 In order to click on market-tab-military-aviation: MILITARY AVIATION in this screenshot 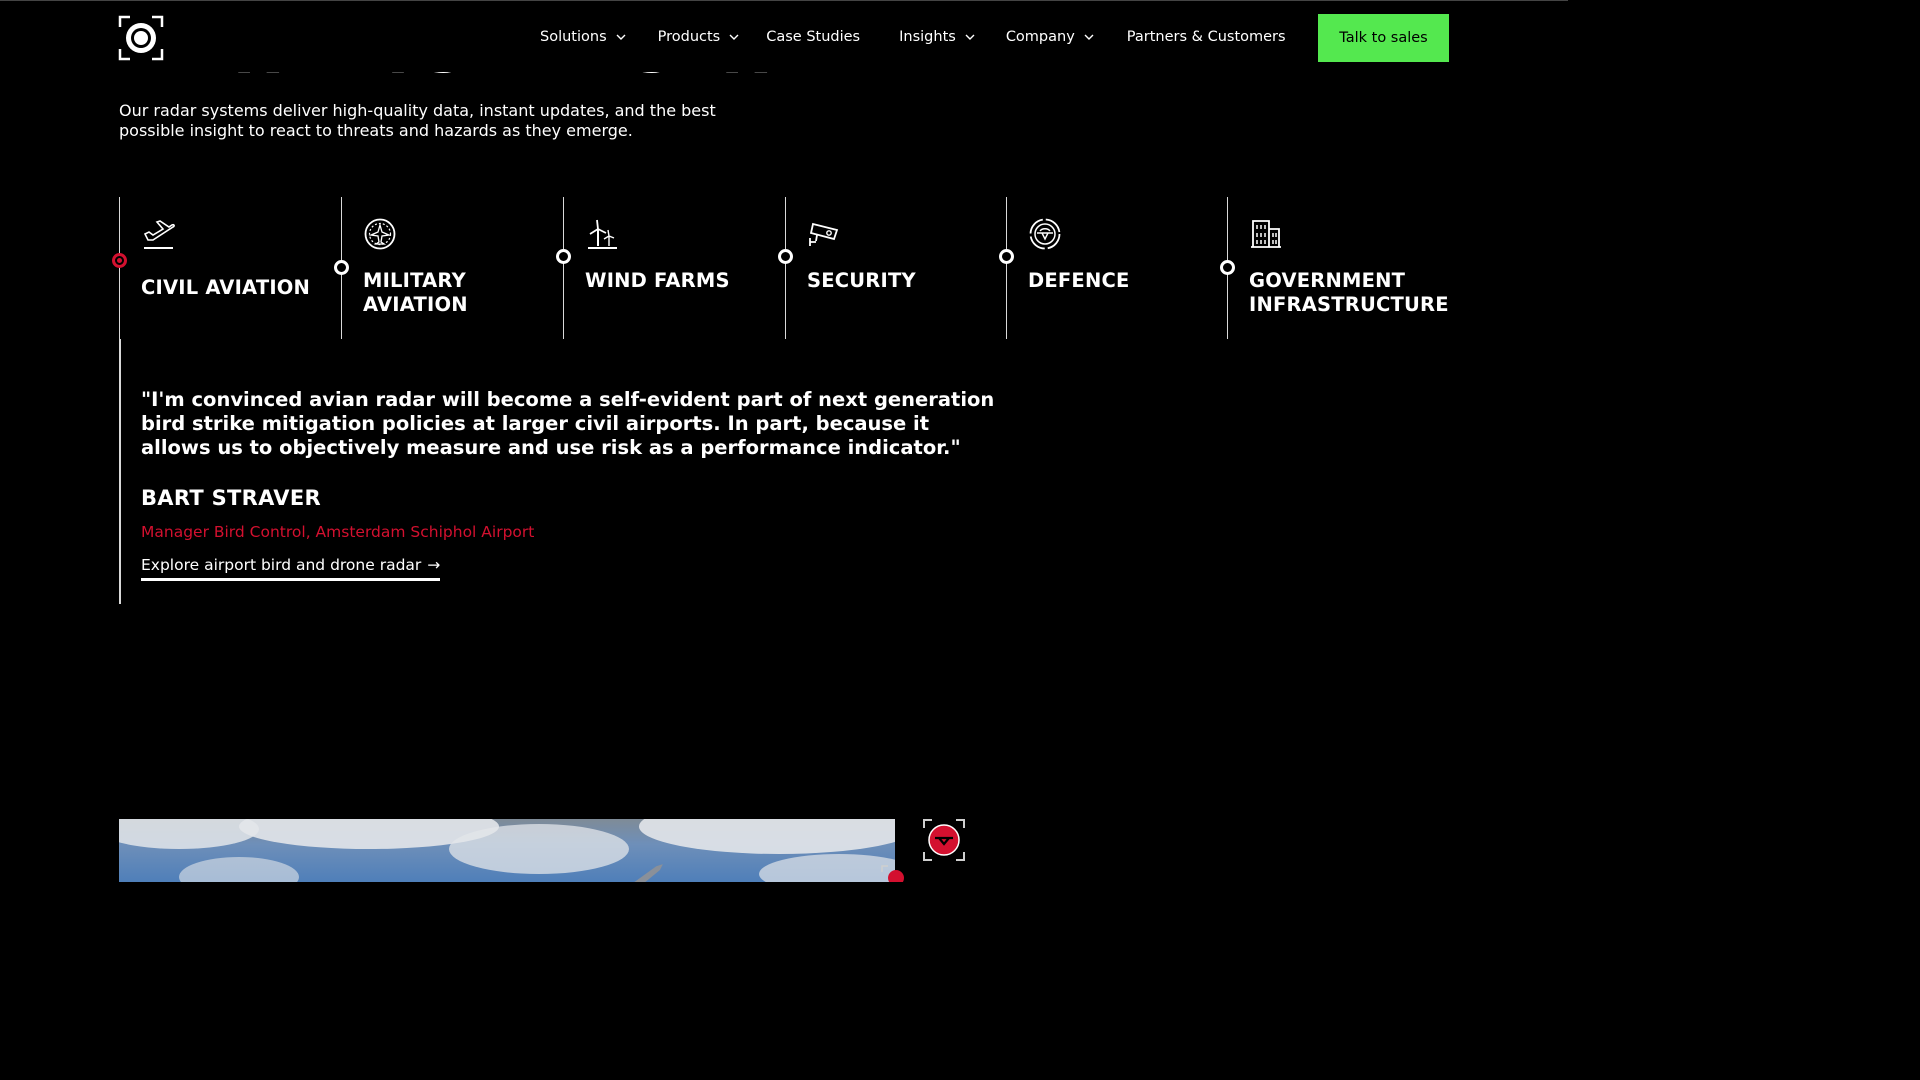, I will do `click(448, 268)`.